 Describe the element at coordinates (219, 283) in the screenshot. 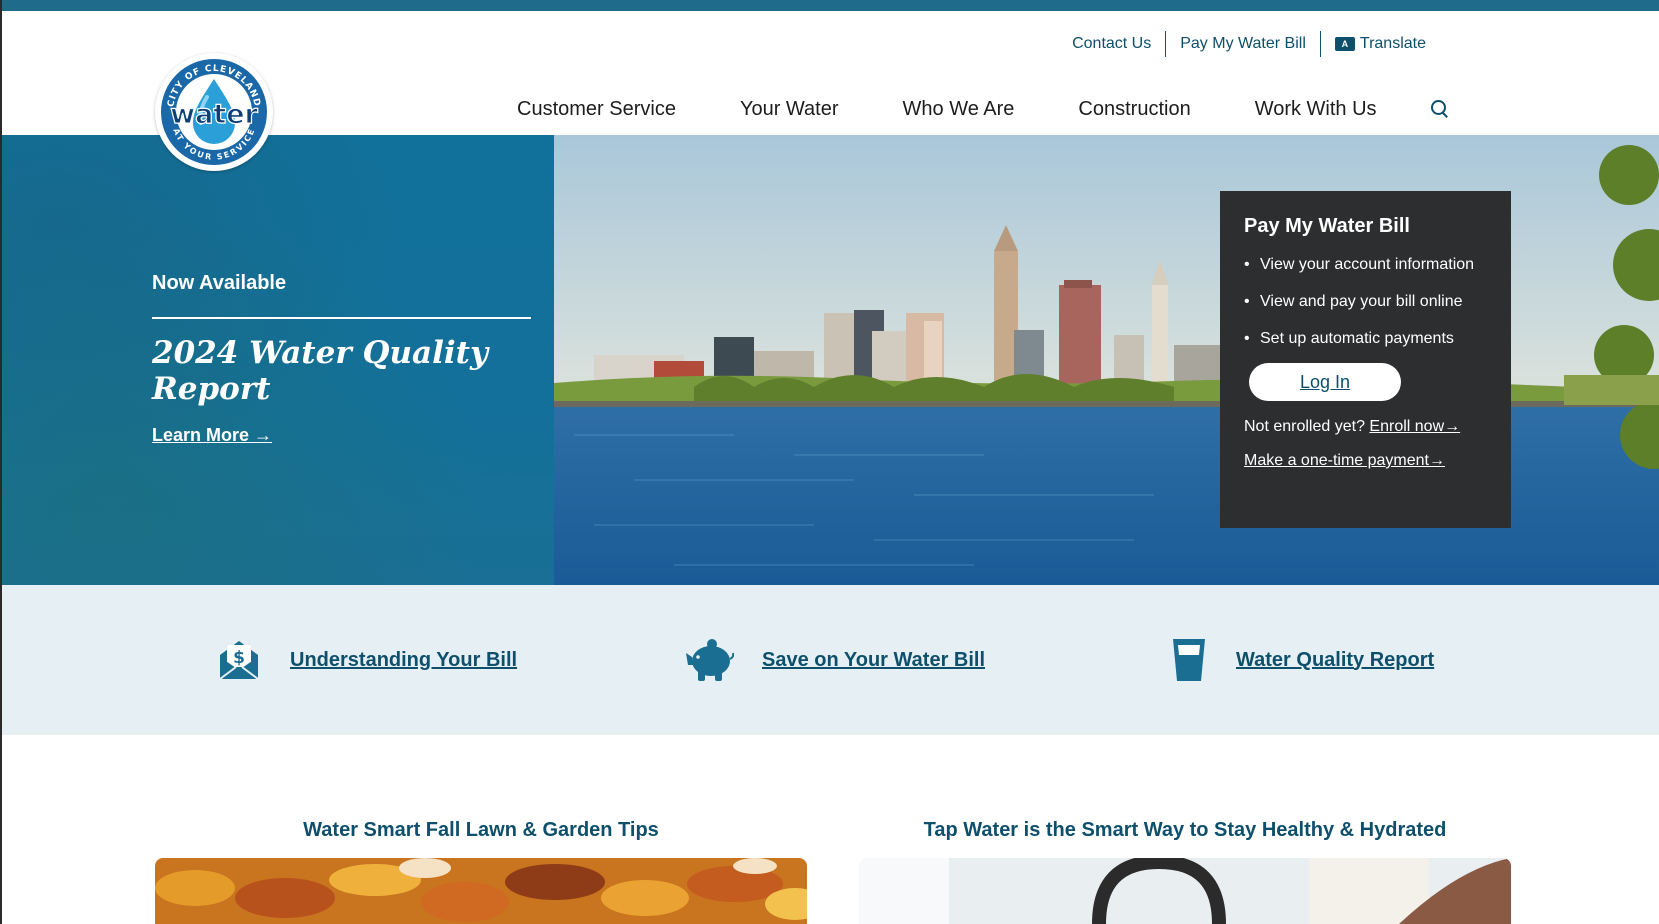

I see `hero-eyebrow: Now Available` at that location.